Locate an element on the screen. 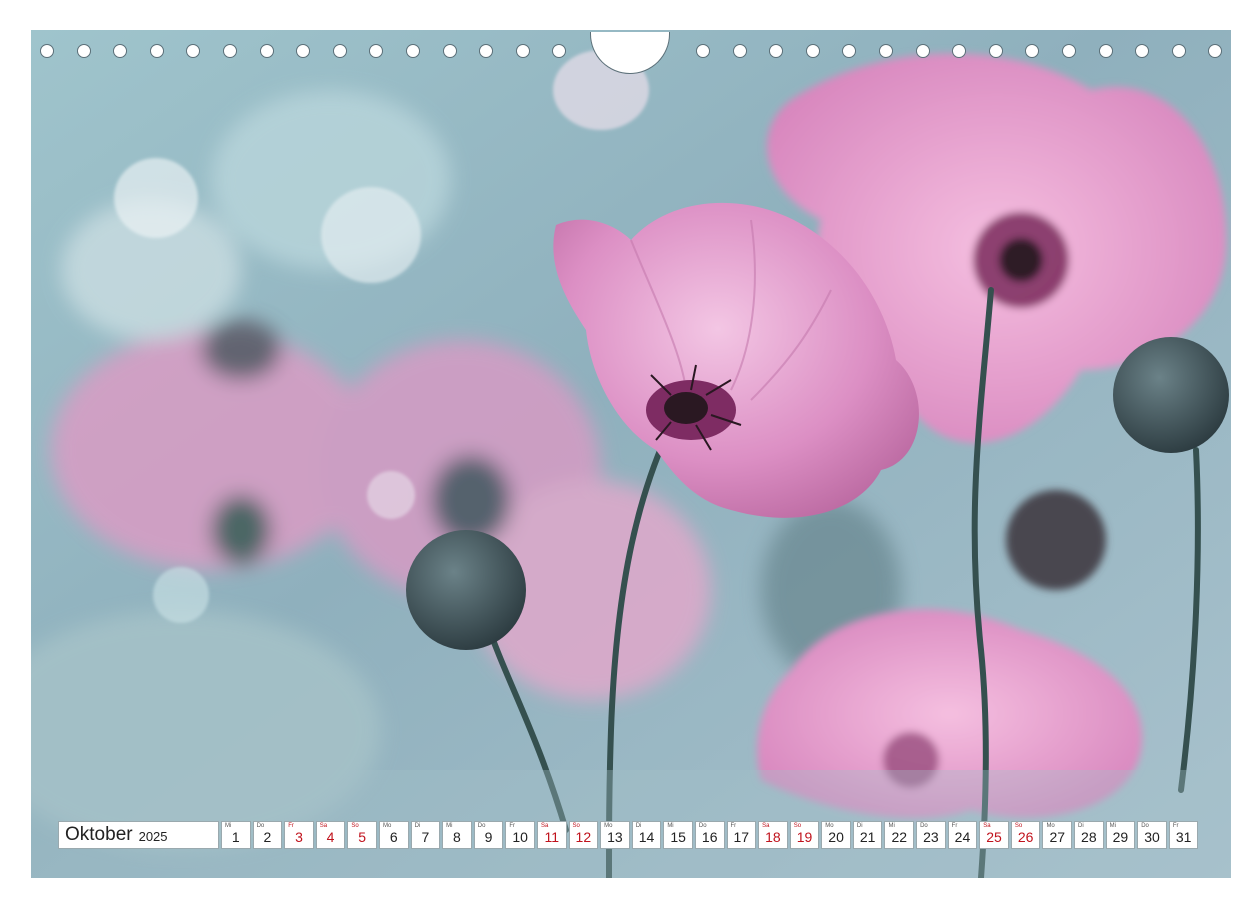 This screenshot has height=908, width=1260. day-cell: Fr 17 is located at coordinates (741, 835).